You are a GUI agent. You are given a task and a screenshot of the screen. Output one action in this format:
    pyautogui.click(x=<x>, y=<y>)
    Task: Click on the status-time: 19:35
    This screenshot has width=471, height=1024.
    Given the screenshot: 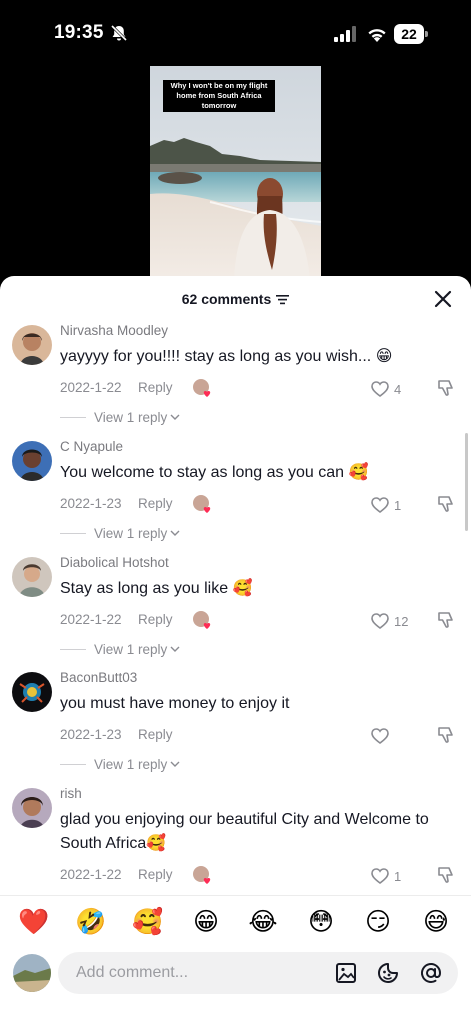 What is the action you would take?
    pyautogui.click(x=79, y=32)
    